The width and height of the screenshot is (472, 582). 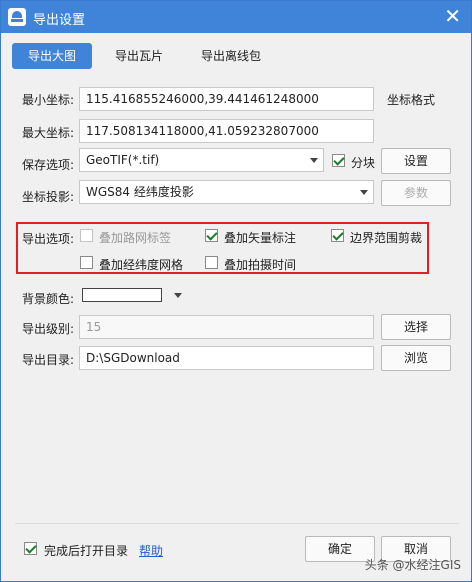 I want to click on browse-button: 浏览, so click(x=416, y=358).